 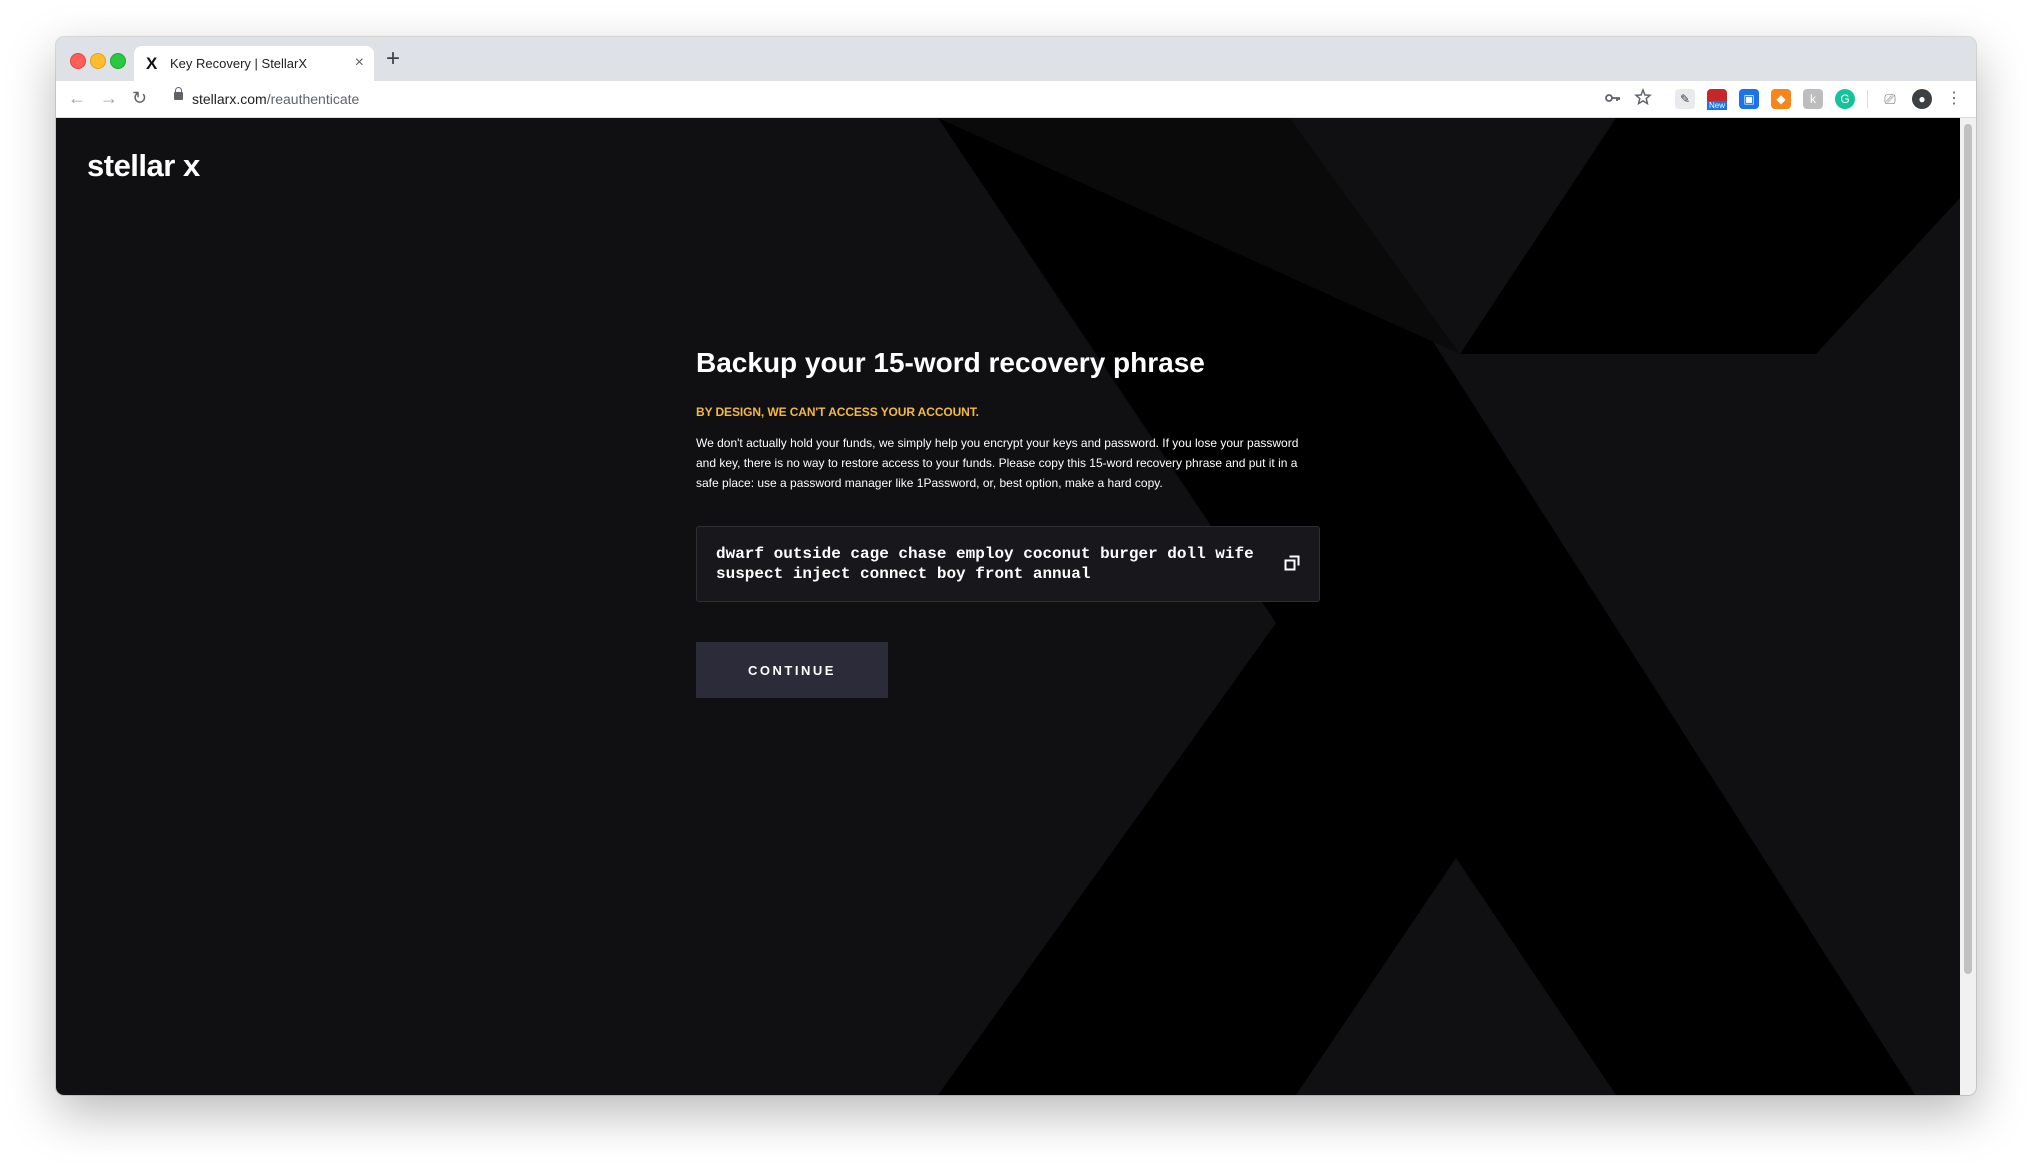 I want to click on new-tab-button: +, so click(x=393, y=59).